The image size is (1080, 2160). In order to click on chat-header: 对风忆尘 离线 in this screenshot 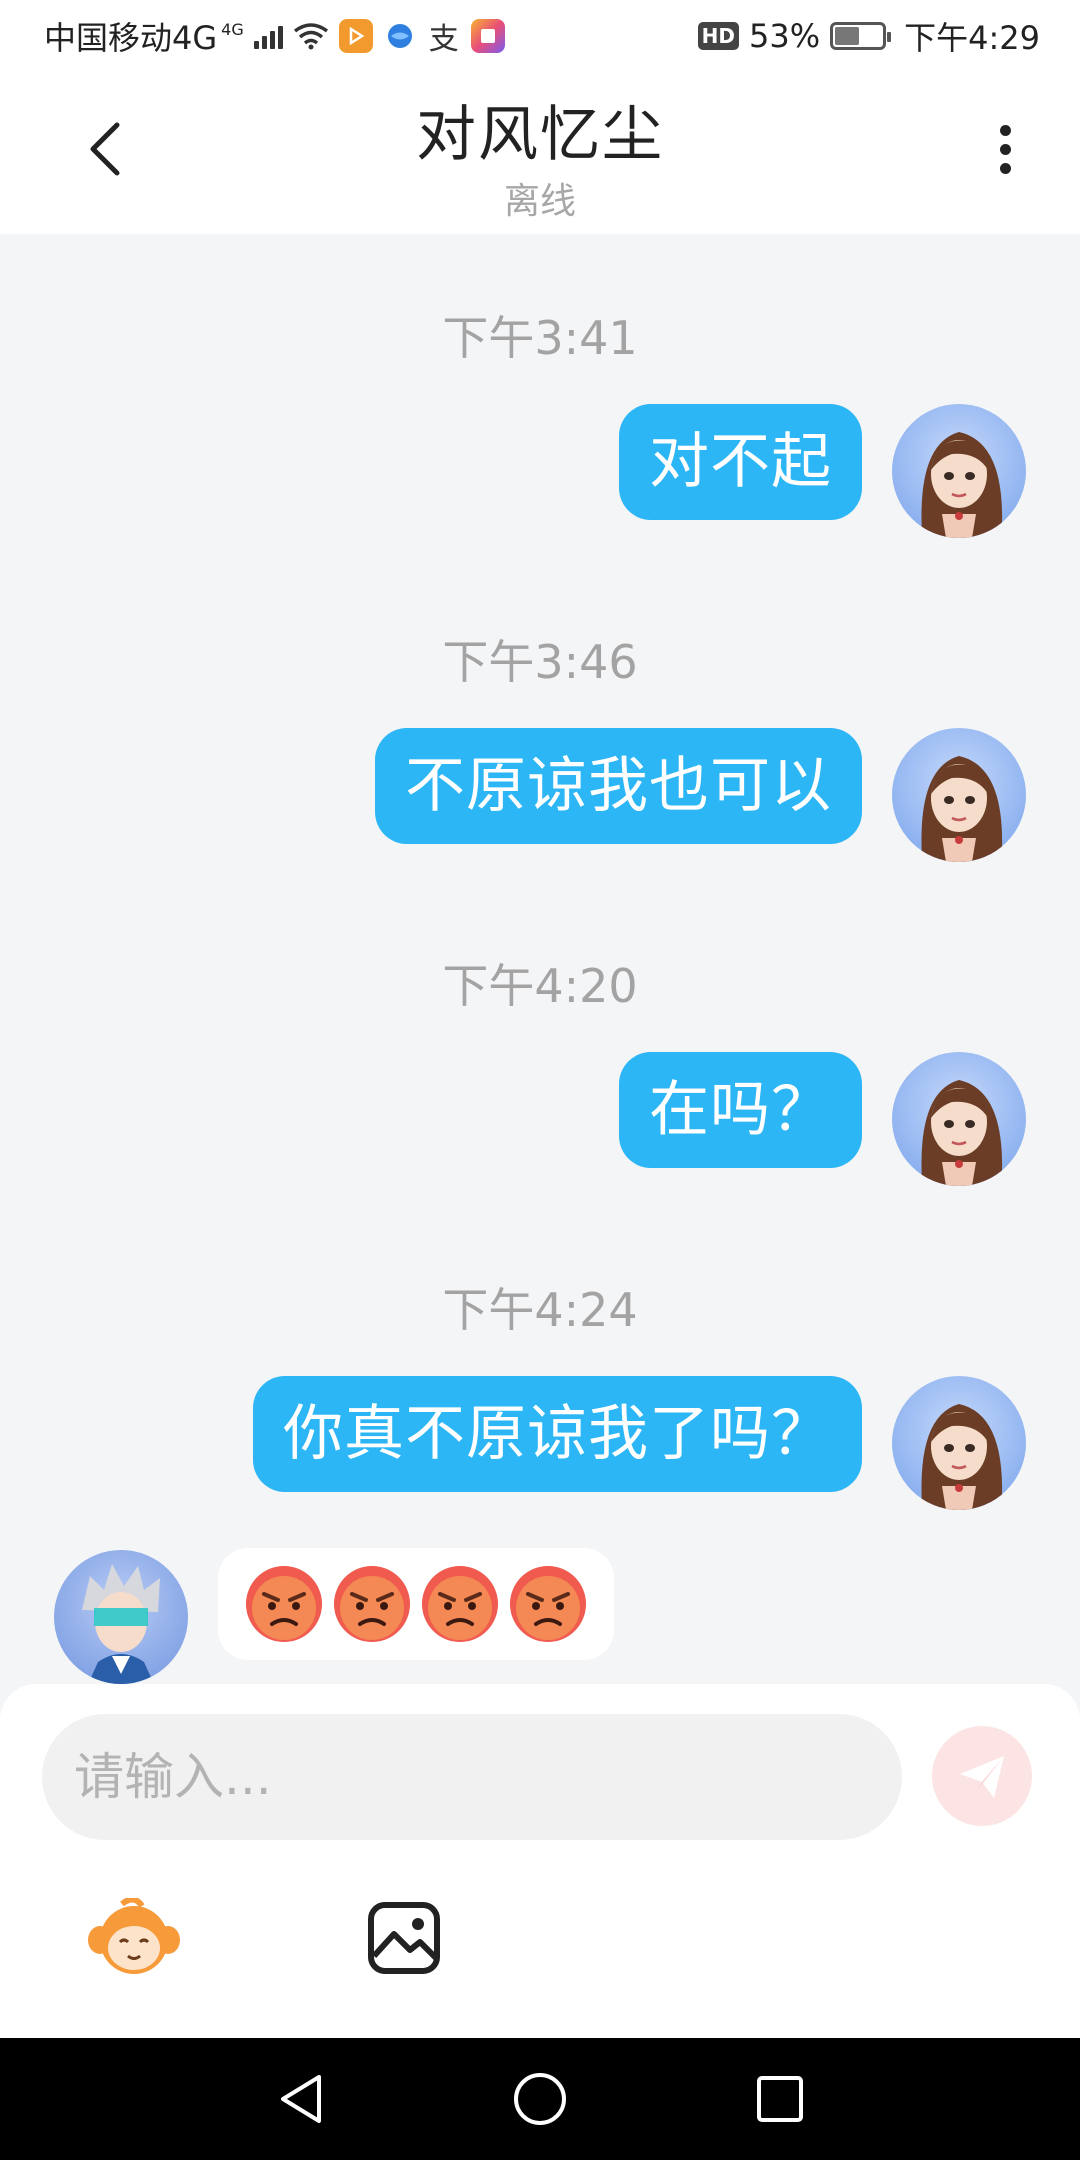, I will do `click(540, 153)`.